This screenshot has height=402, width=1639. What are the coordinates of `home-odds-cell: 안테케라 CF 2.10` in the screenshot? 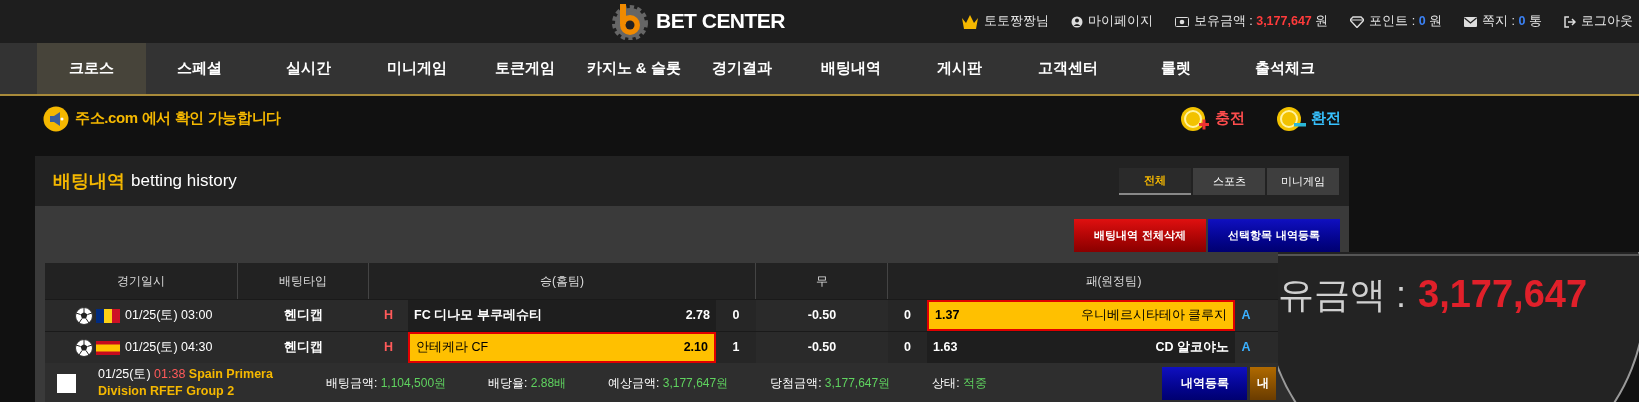 It's located at (562, 347).